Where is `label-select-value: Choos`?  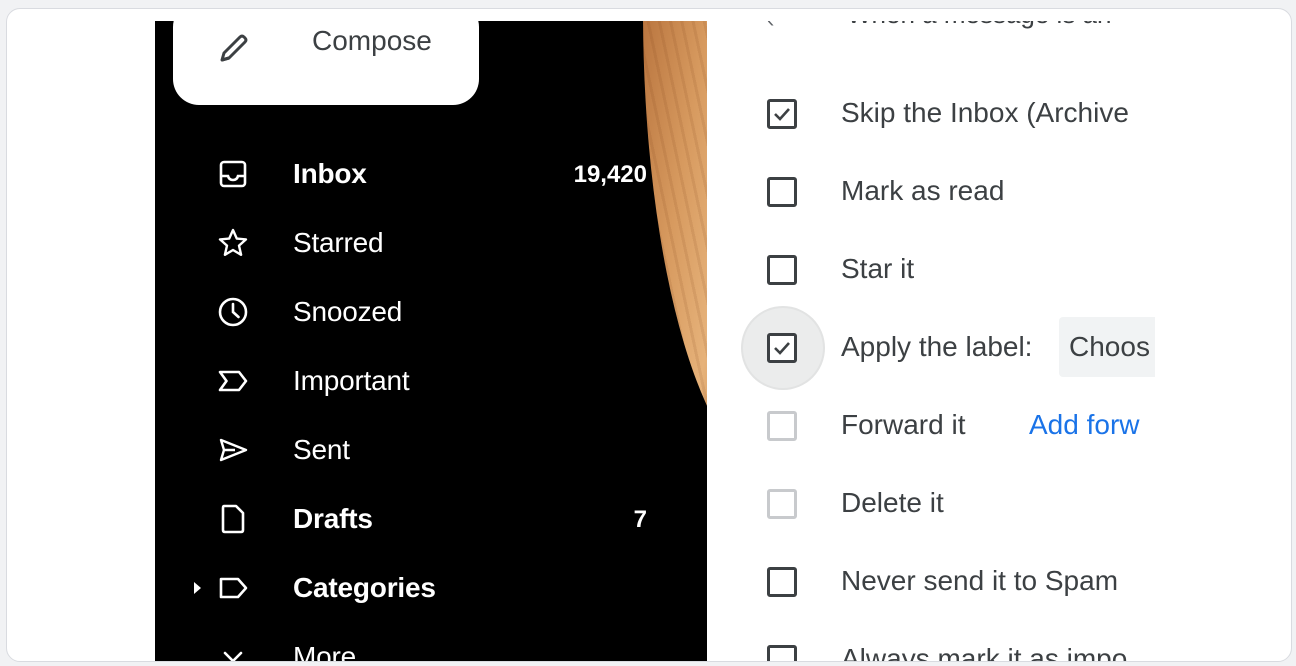 label-select-value: Choos is located at coordinates (1109, 346).